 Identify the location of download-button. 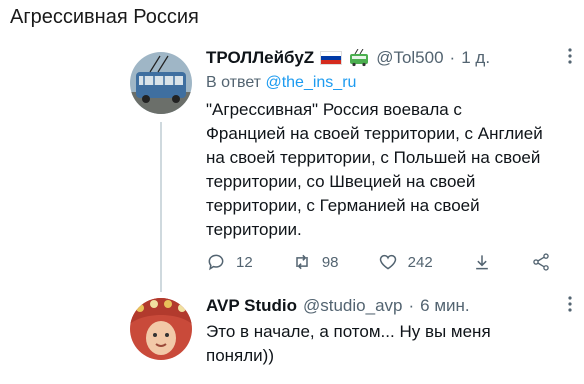
(482, 262).